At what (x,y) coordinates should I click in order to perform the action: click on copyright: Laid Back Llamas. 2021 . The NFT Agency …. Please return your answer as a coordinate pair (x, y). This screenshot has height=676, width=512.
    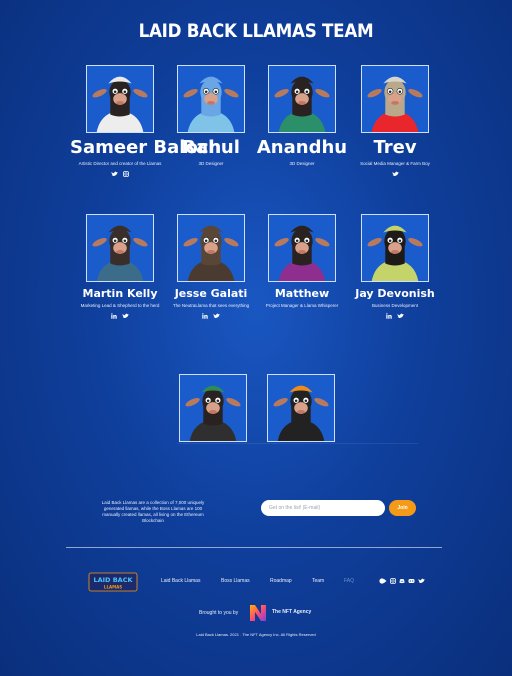
    Looking at the image, I should click on (256, 634).